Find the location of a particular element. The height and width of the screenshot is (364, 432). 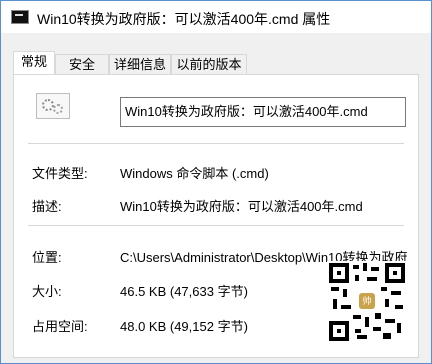

tab-security: 安全 is located at coordinates (82, 64).